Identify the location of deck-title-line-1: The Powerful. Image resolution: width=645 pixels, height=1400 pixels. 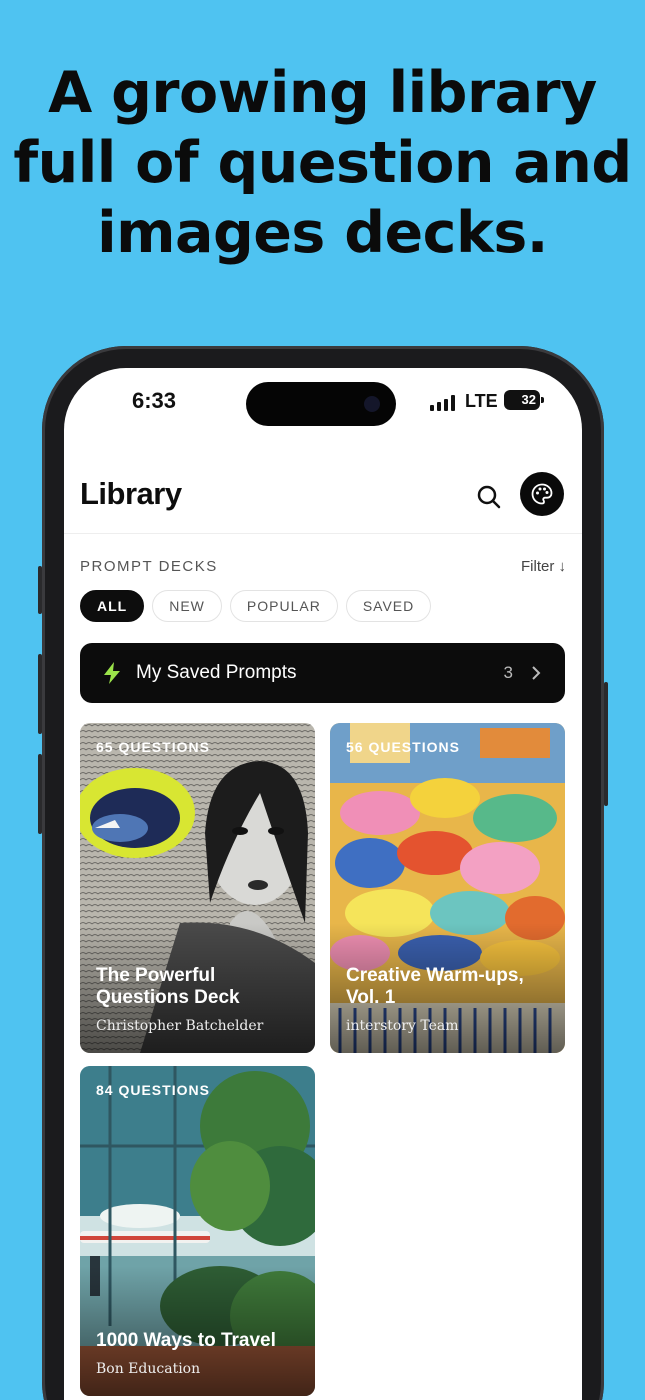
(156, 975).